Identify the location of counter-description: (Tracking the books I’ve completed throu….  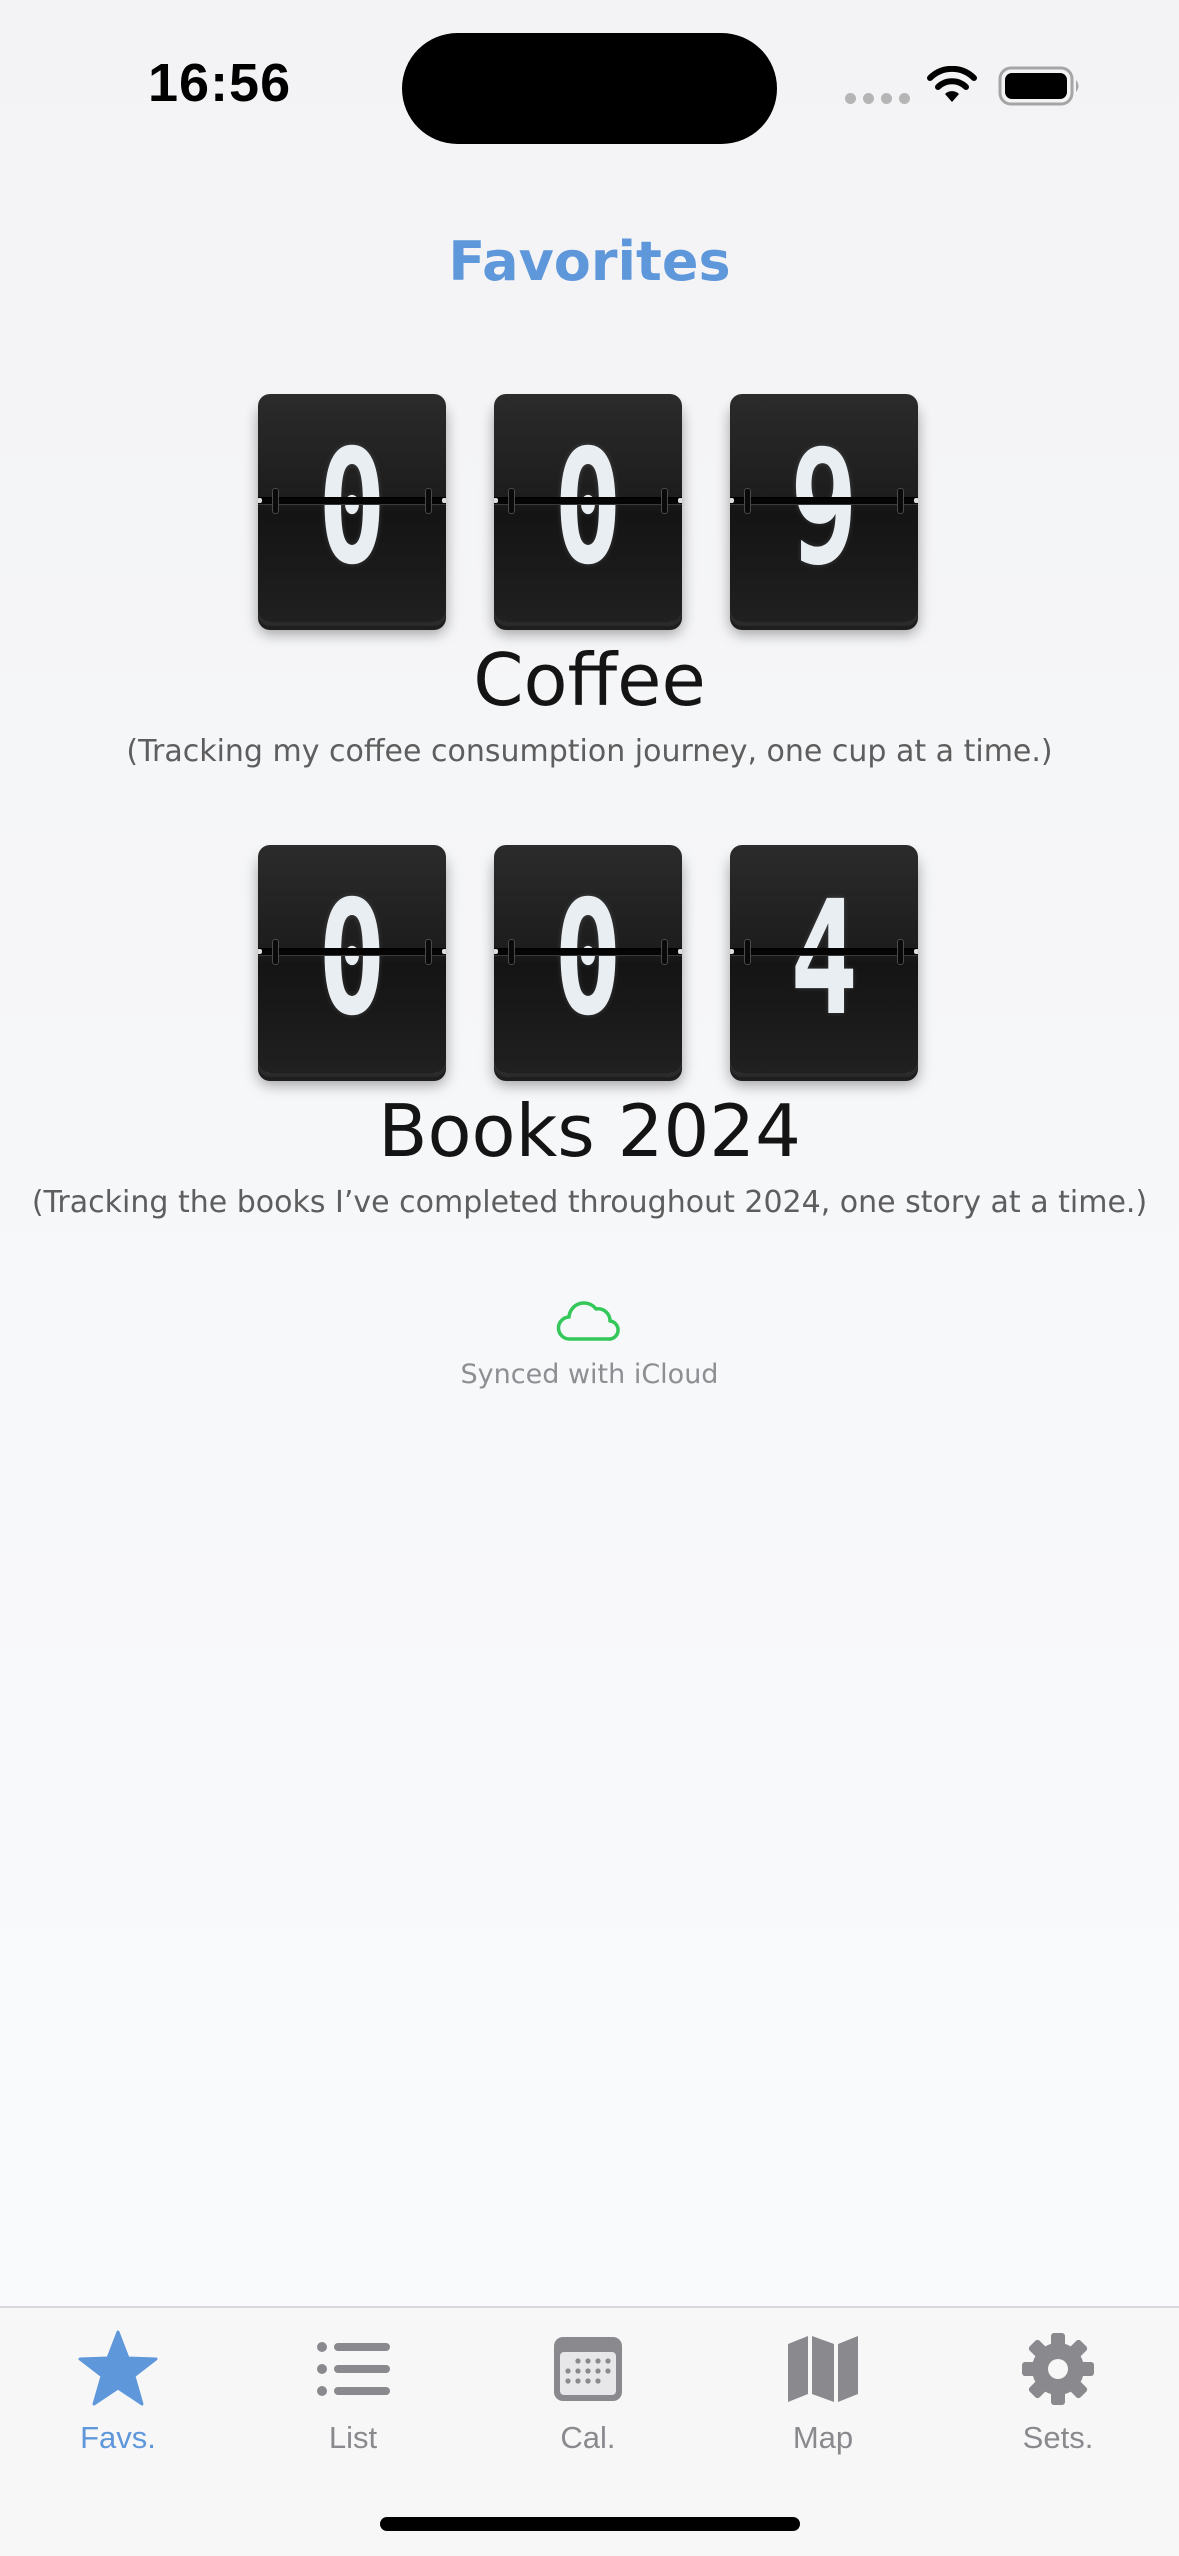
(589, 1202).